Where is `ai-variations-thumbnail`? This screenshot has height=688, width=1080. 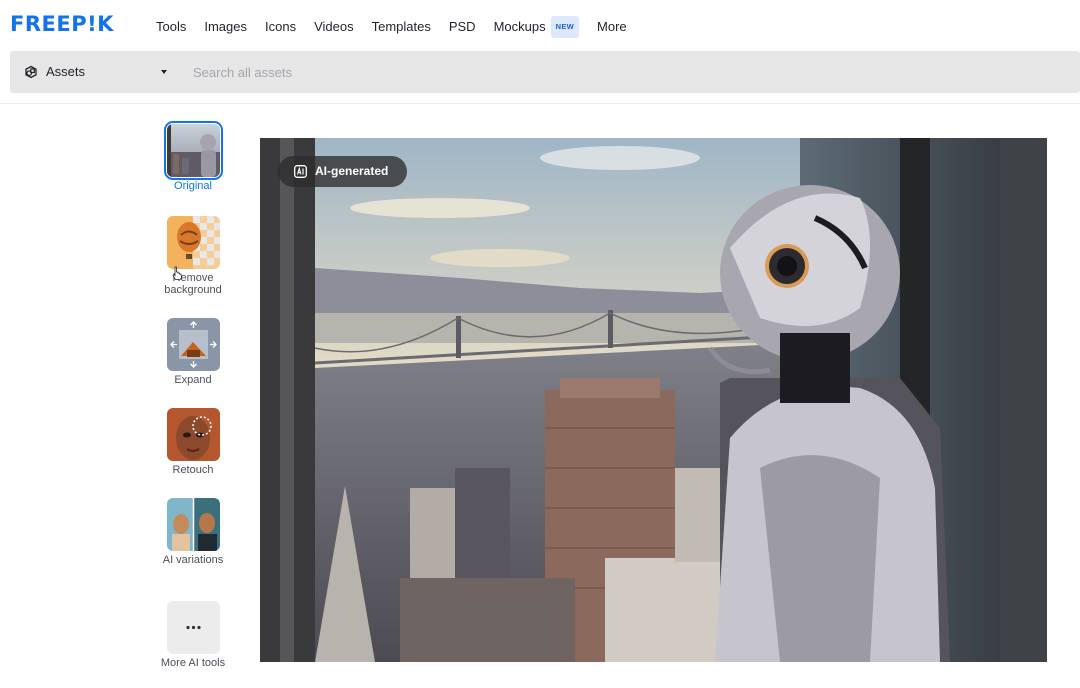 ai-variations-thumbnail is located at coordinates (193, 524).